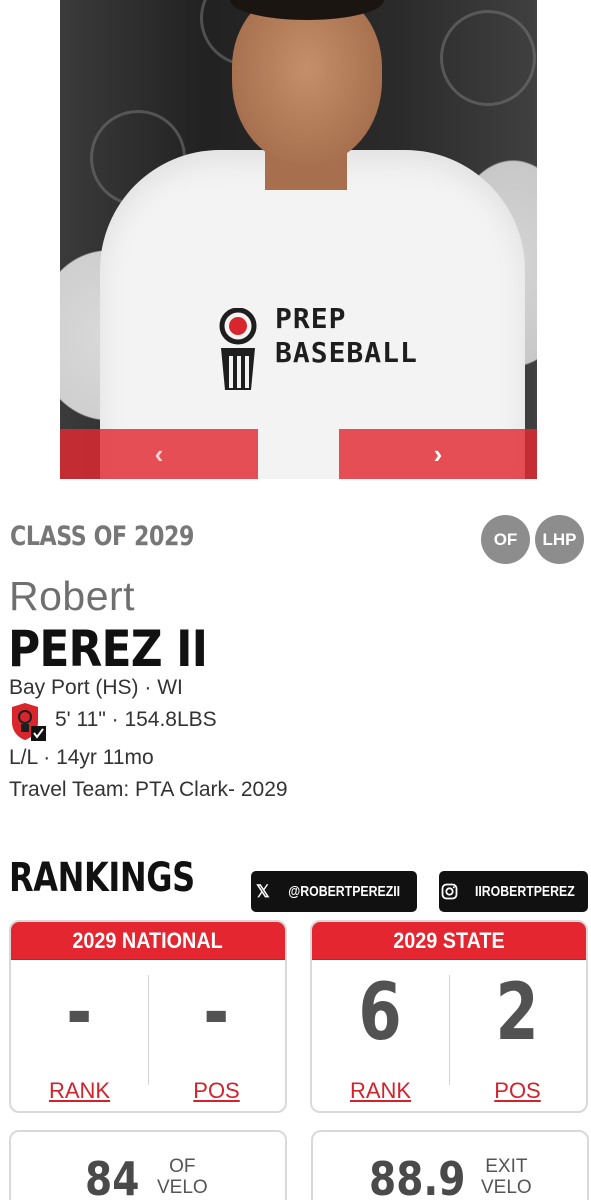 This screenshot has height=1200, width=591. I want to click on national-ranking-title: 2029 NATIONAL, so click(148, 940).